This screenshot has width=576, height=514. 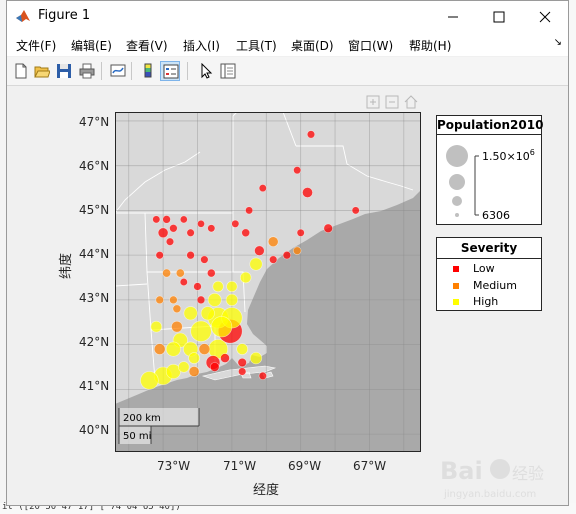 I want to click on close-button, so click(x=545, y=16).